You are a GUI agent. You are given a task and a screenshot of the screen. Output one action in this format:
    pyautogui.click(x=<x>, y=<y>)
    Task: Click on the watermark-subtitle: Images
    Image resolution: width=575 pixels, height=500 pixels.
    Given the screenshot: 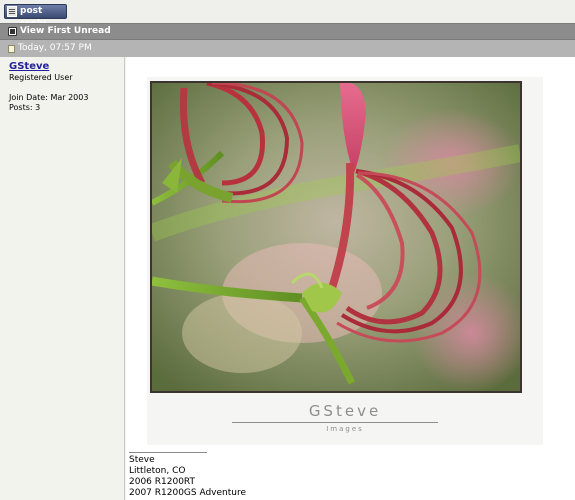 What is the action you would take?
    pyautogui.click(x=345, y=429)
    